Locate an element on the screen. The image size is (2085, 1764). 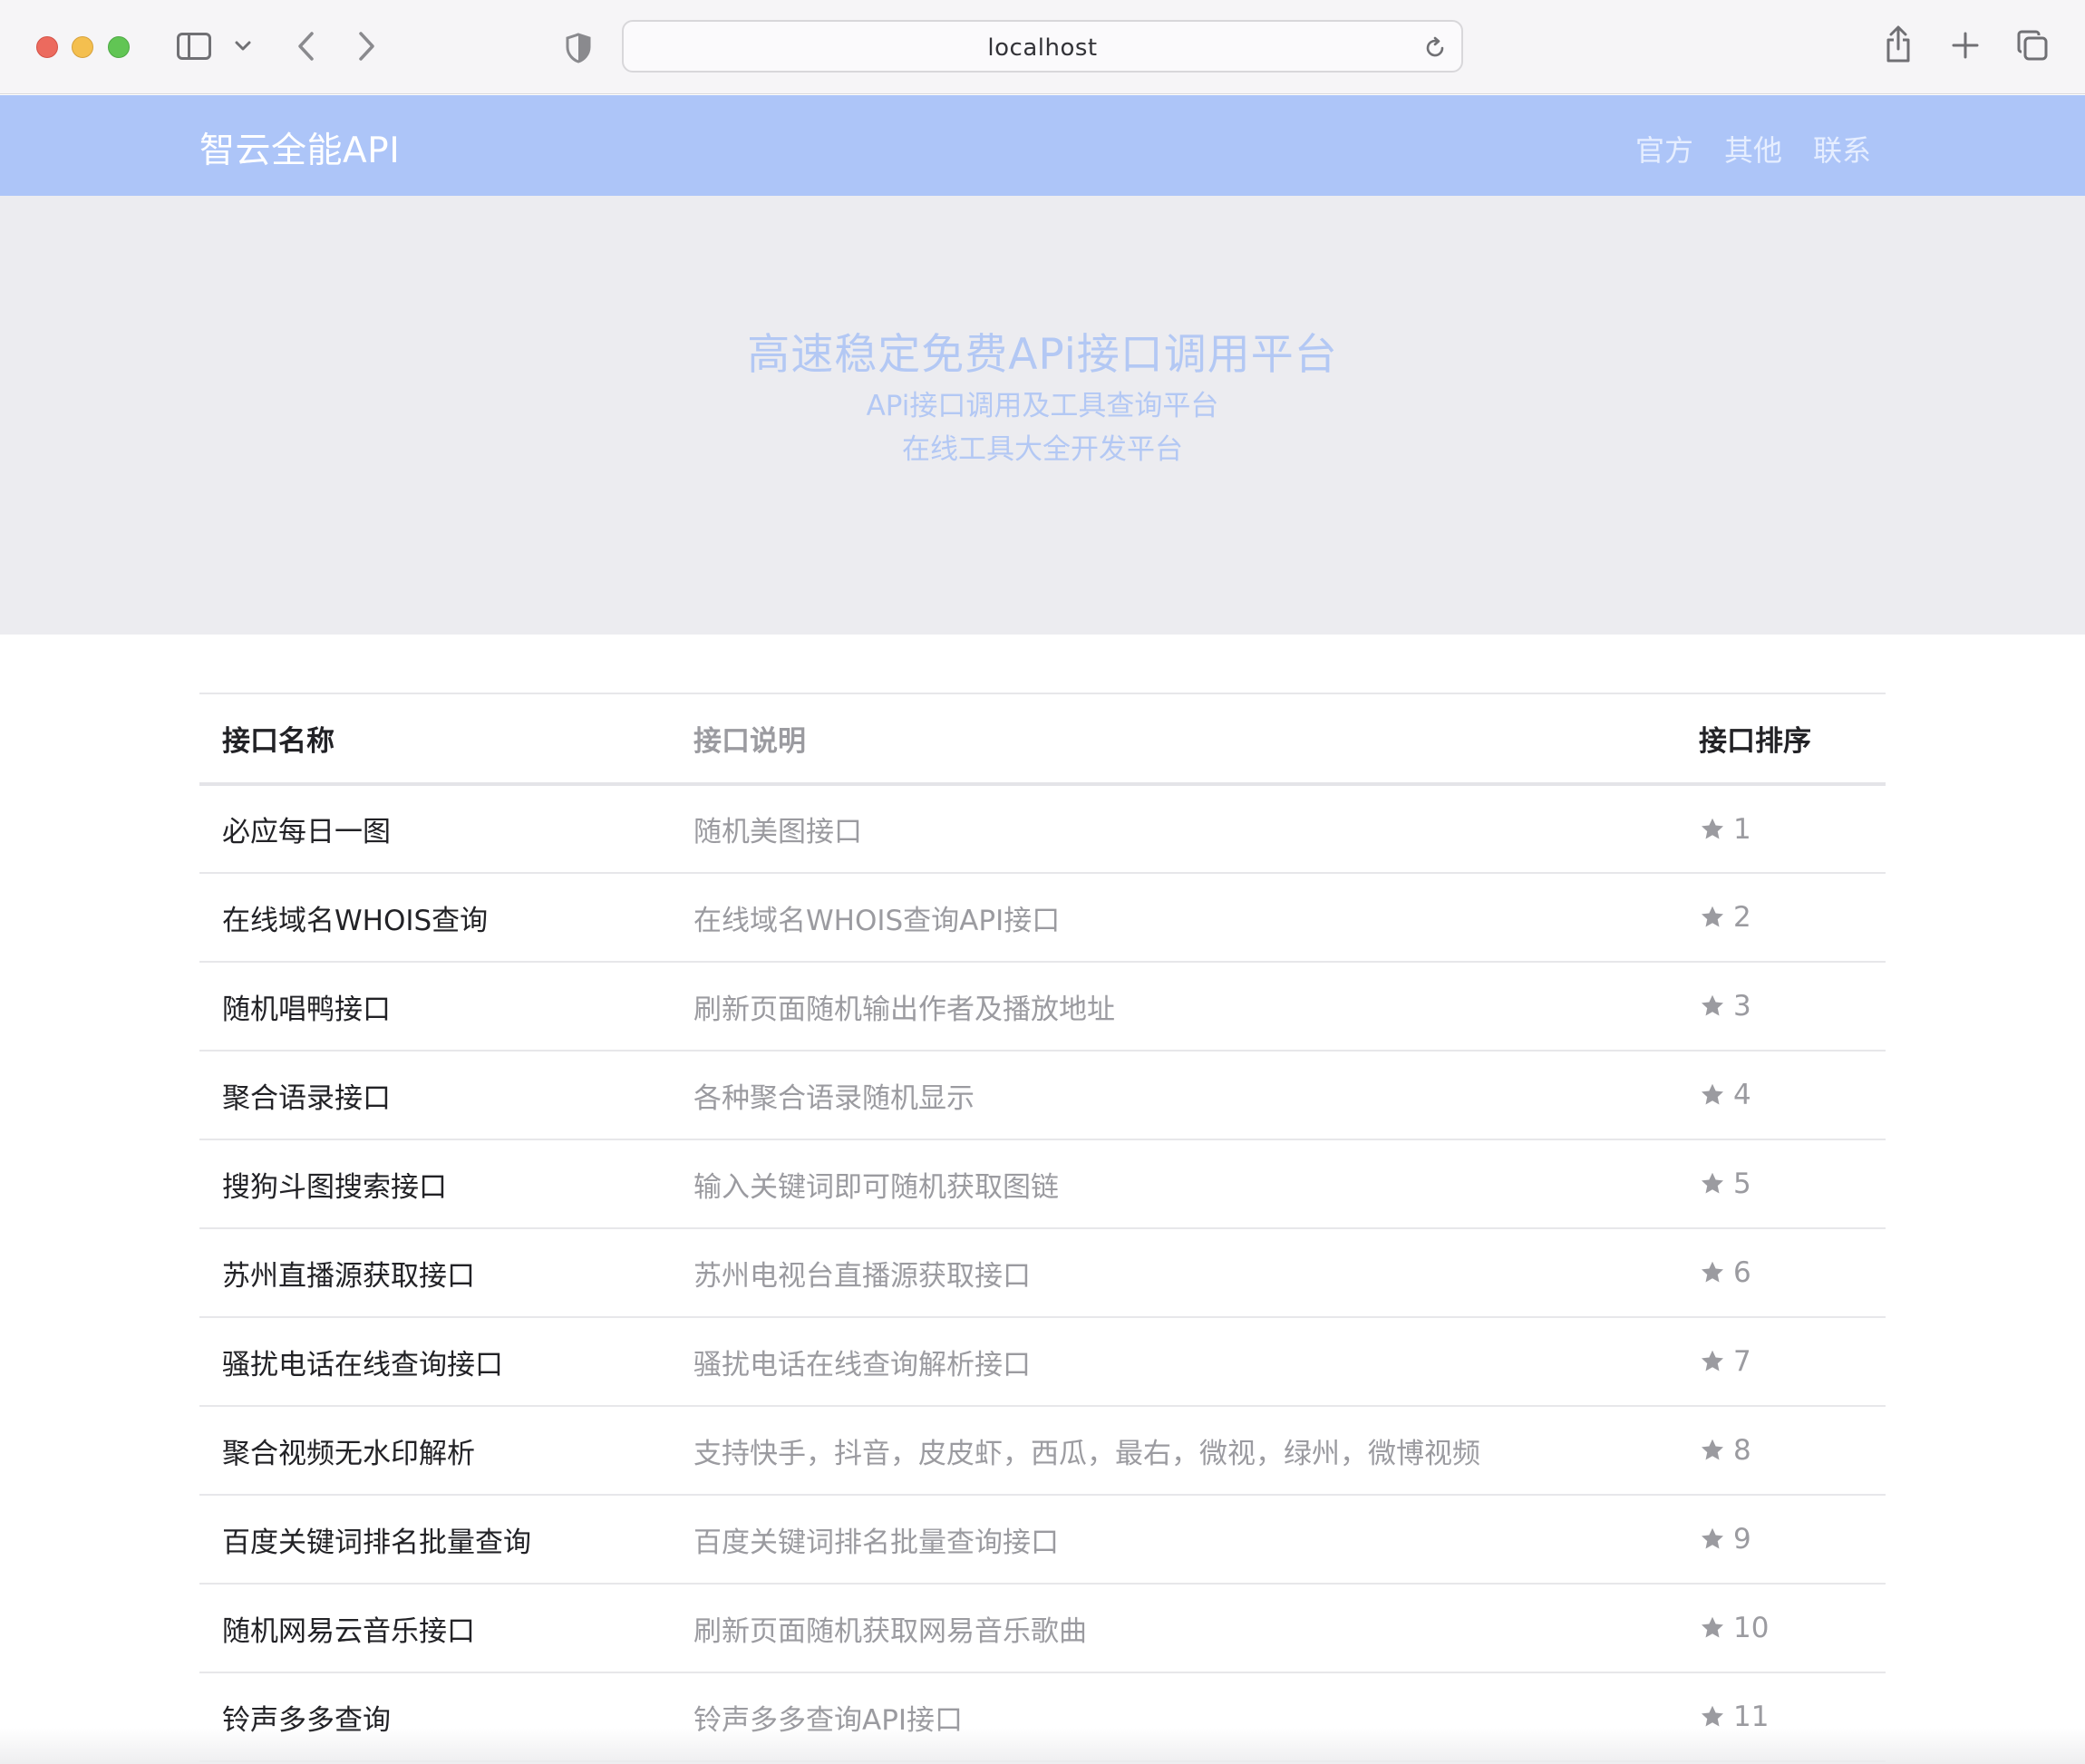
rank-value: 9 is located at coordinates (1742, 1540).